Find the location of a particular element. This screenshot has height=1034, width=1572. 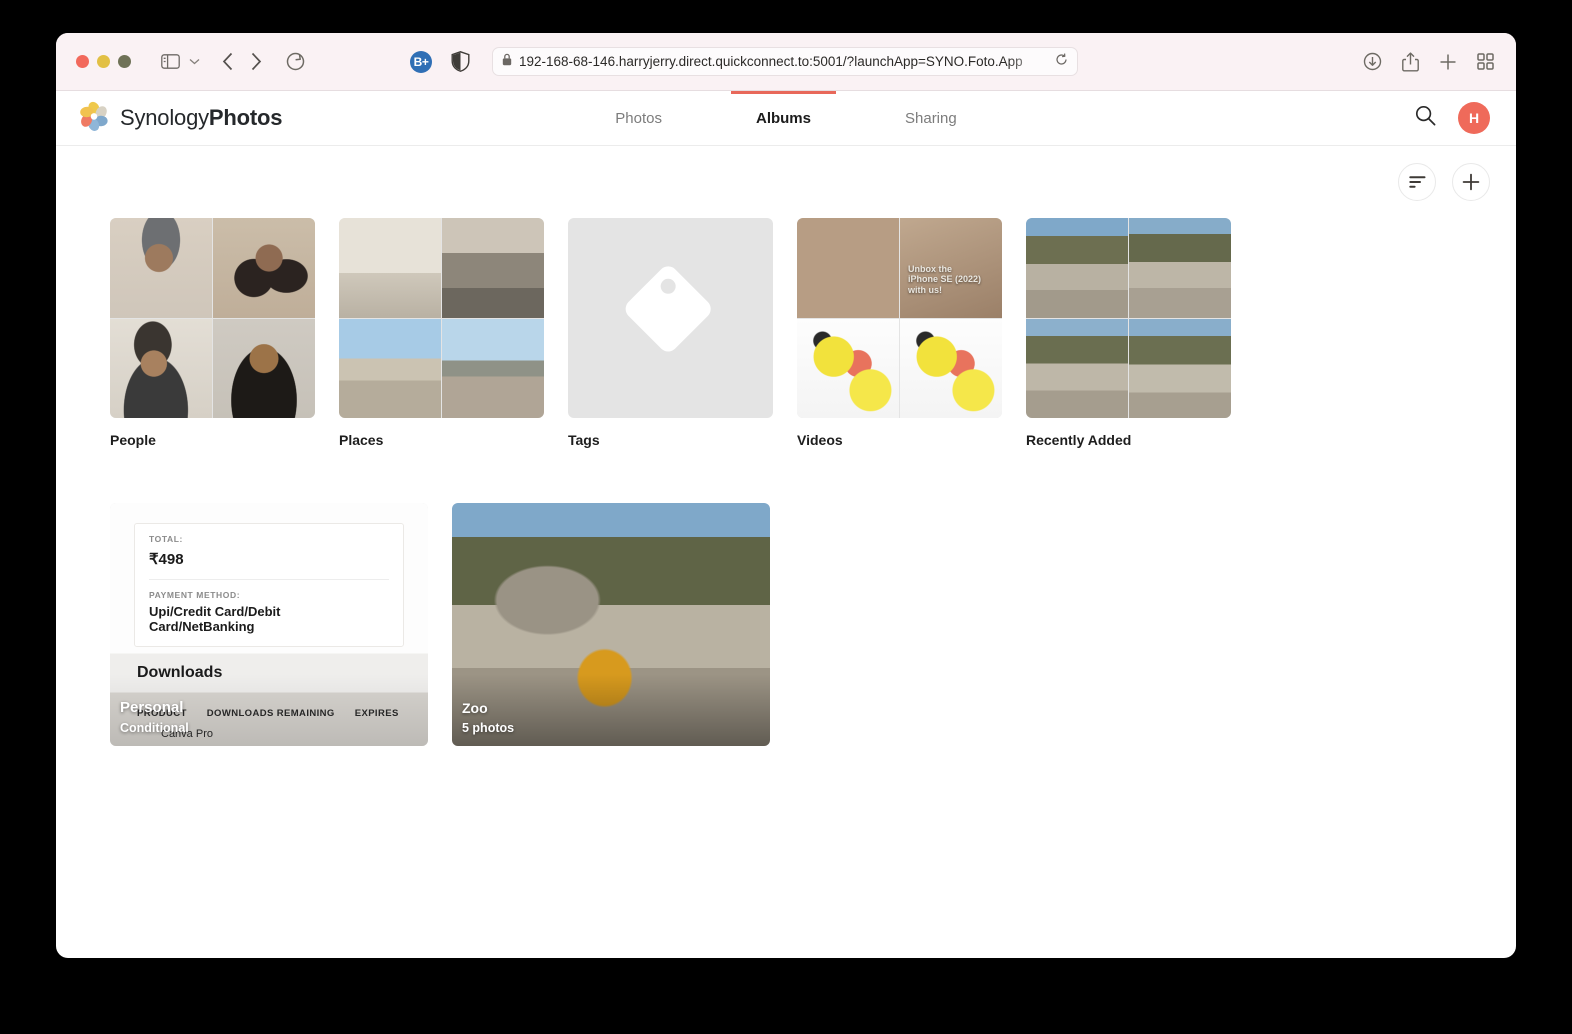

share-icon is located at coordinates (1410, 61).